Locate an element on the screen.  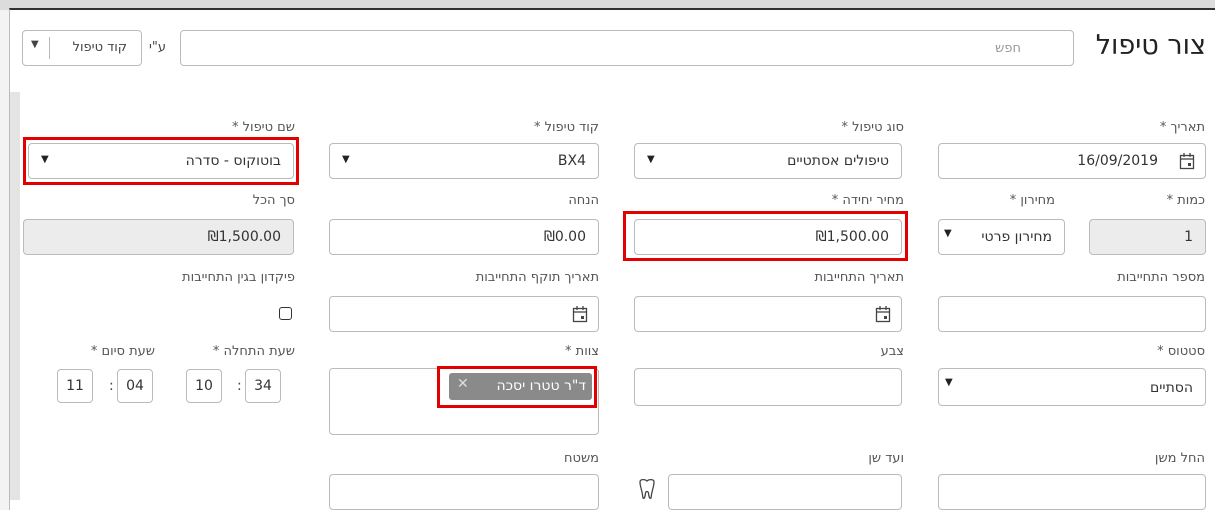
color-label: צבע is located at coordinates (892, 351).